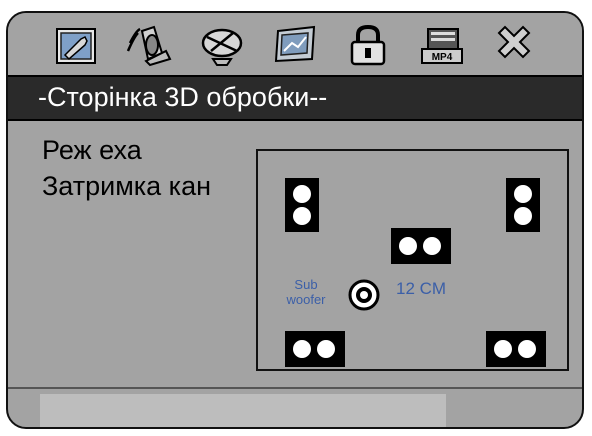  I want to click on speaker-front-left, so click(302, 205).